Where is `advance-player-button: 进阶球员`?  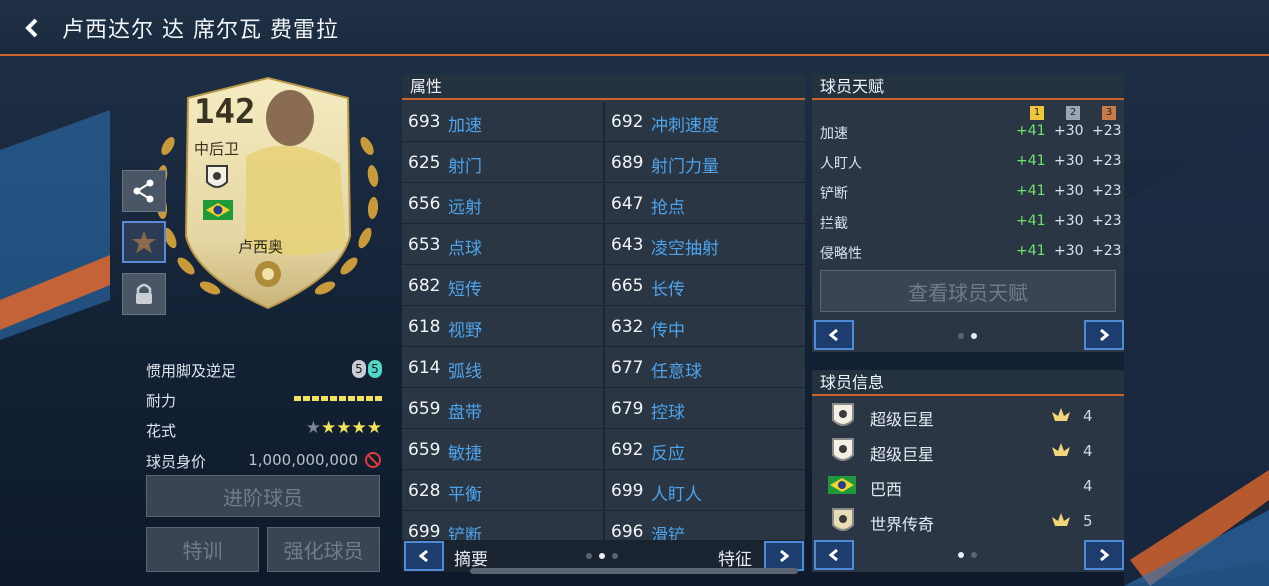 advance-player-button: 进阶球员 is located at coordinates (263, 496).